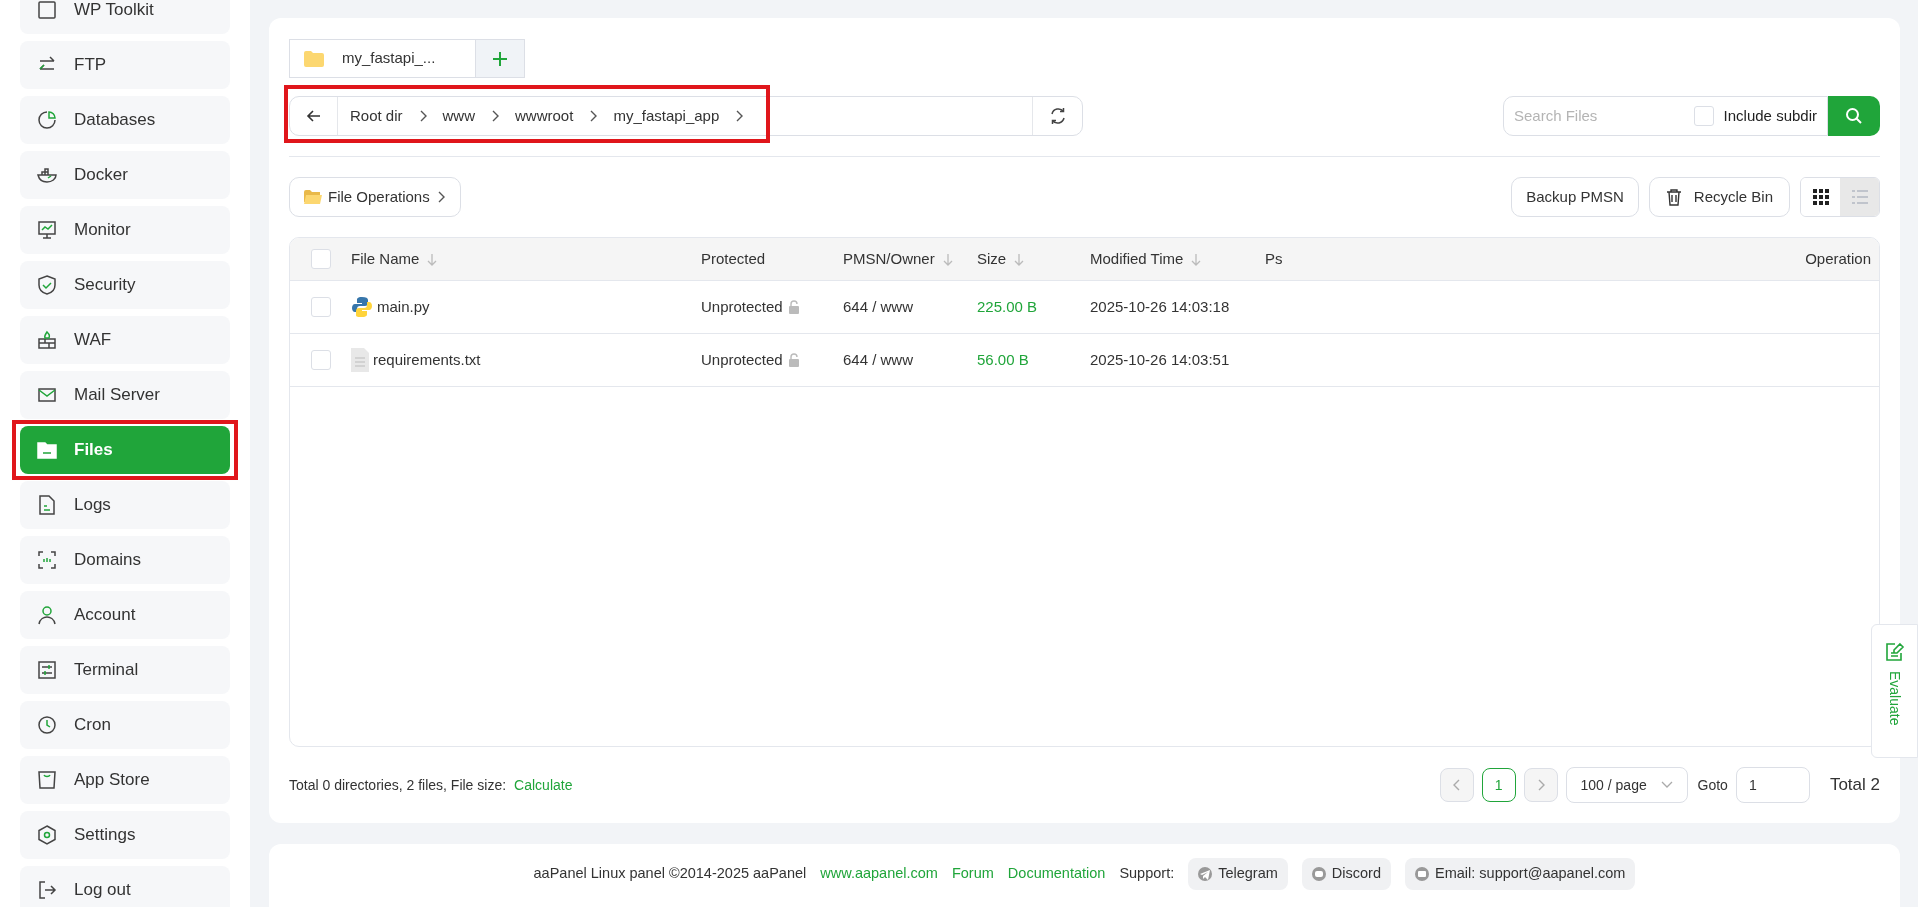 This screenshot has width=1918, height=907. I want to click on logout-icon, so click(47, 890).